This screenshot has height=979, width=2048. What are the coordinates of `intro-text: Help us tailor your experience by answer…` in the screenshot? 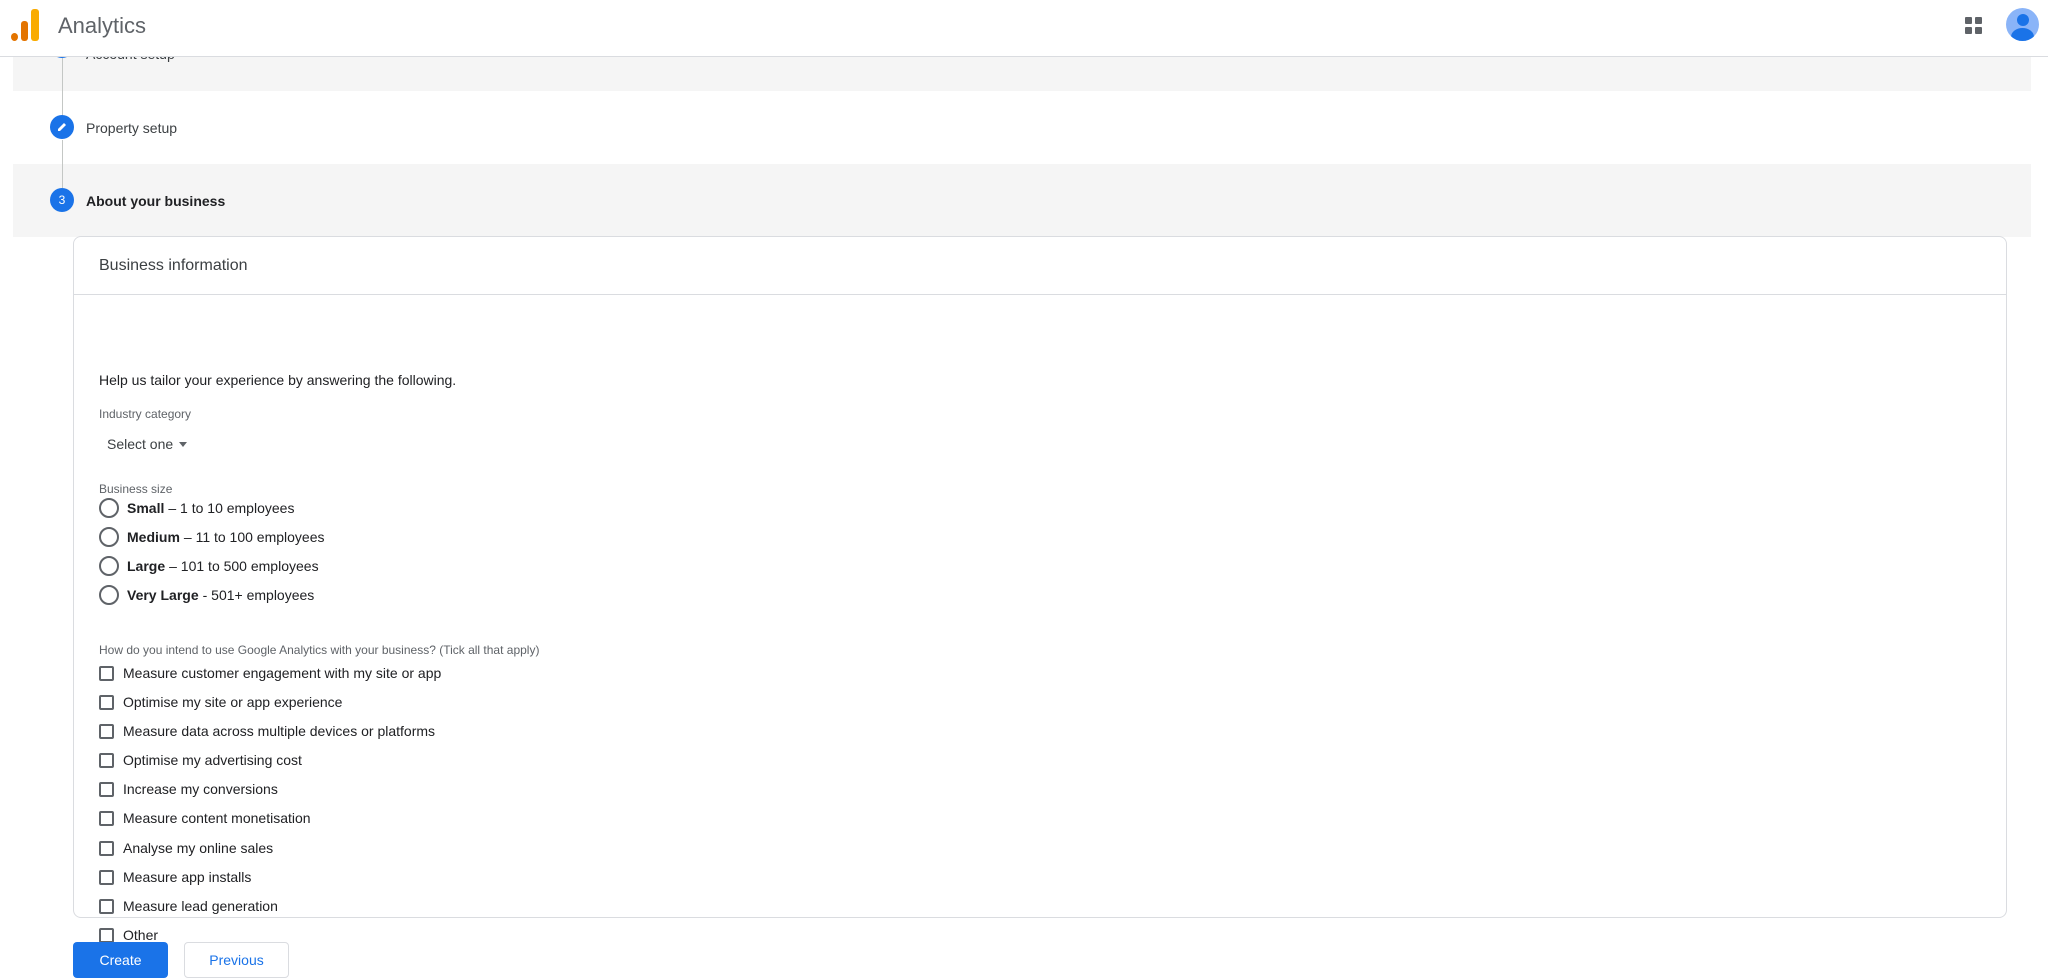 It's located at (278, 380).